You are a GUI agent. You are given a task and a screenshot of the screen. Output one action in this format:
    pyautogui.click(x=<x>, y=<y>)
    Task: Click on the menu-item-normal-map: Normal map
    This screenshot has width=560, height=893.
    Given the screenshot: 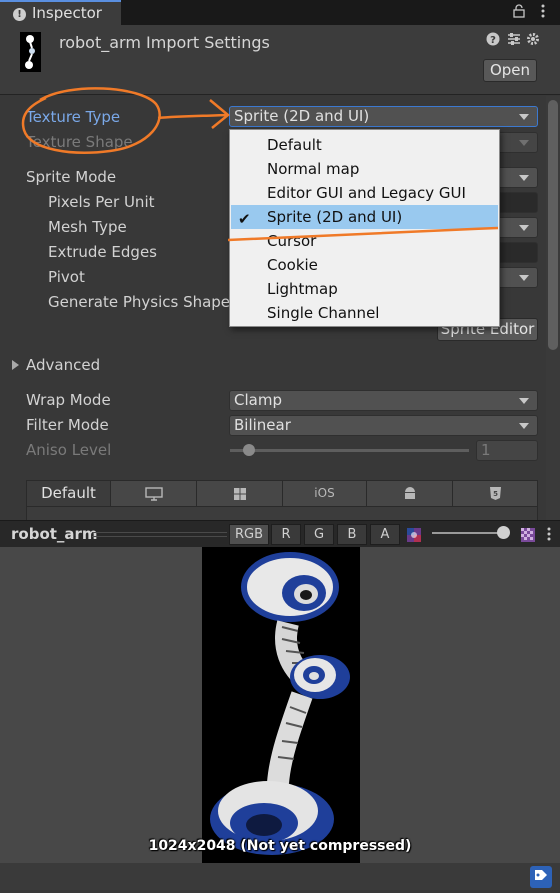 What is the action you would take?
    pyautogui.click(x=364, y=169)
    